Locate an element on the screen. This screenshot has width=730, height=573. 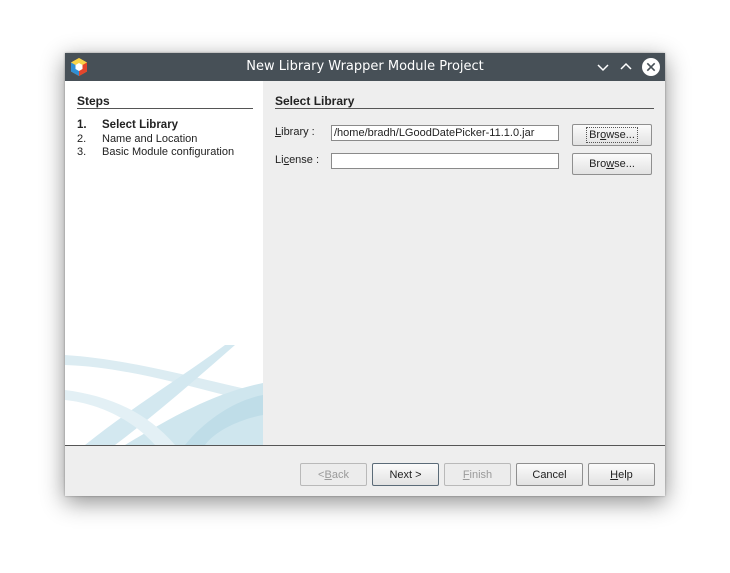
back-button: < Back is located at coordinates (333, 474).